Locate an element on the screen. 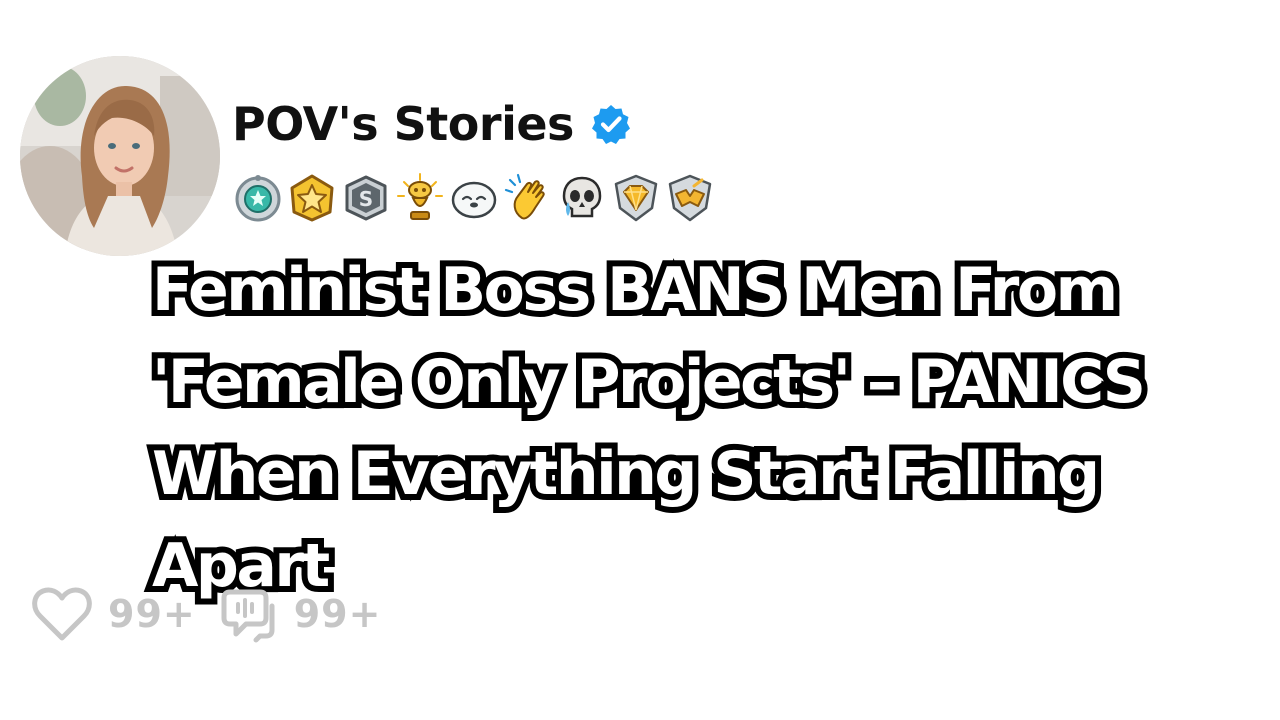 Image resolution: width=1280 pixels, height=720 pixels. heart-icon is located at coordinates (62, 614).